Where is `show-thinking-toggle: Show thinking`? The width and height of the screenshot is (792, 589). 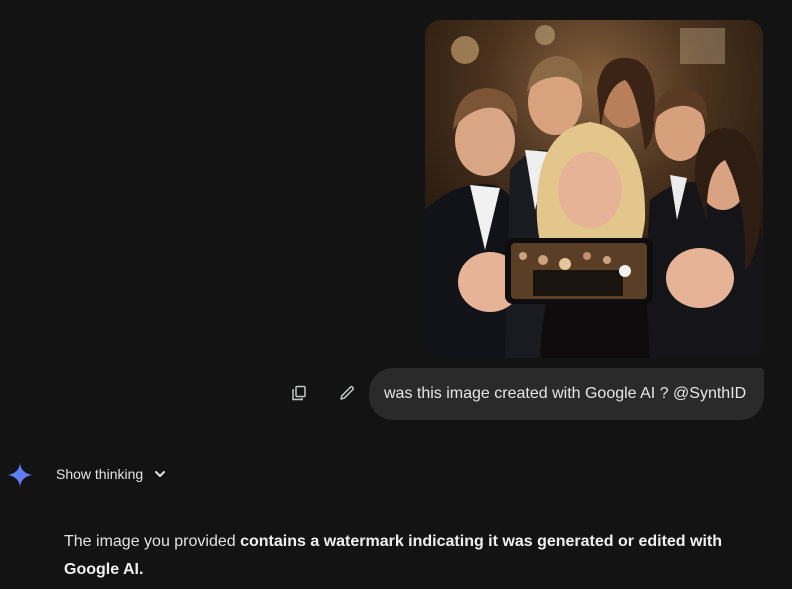
show-thinking-toggle: Show thinking is located at coordinates (112, 474).